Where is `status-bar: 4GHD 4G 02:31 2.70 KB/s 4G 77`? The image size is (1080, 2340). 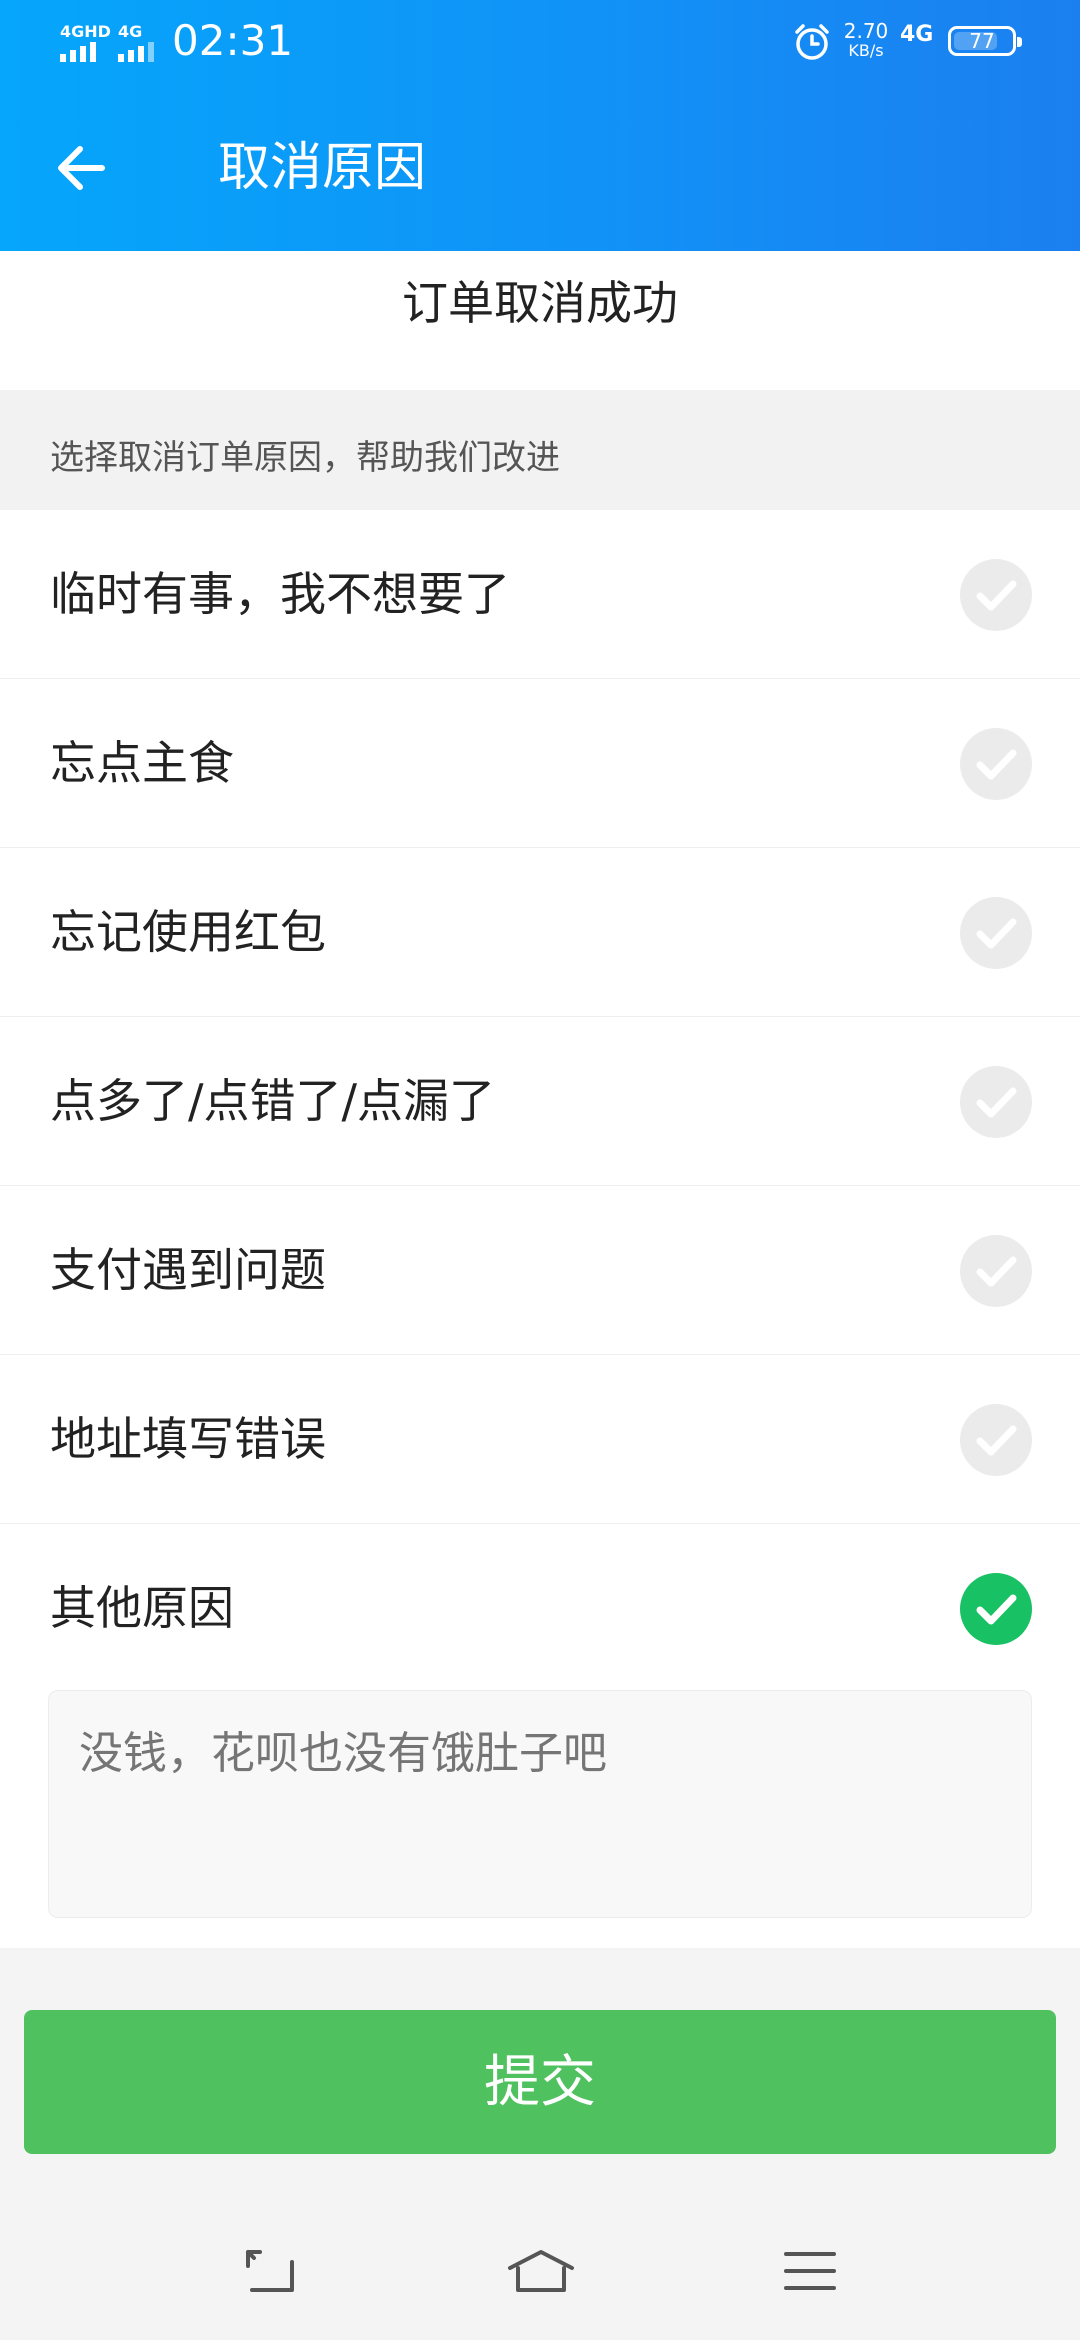
status-bar: 4GHD 4G 02:31 2.70 KB/s 4G 77 is located at coordinates (540, 42).